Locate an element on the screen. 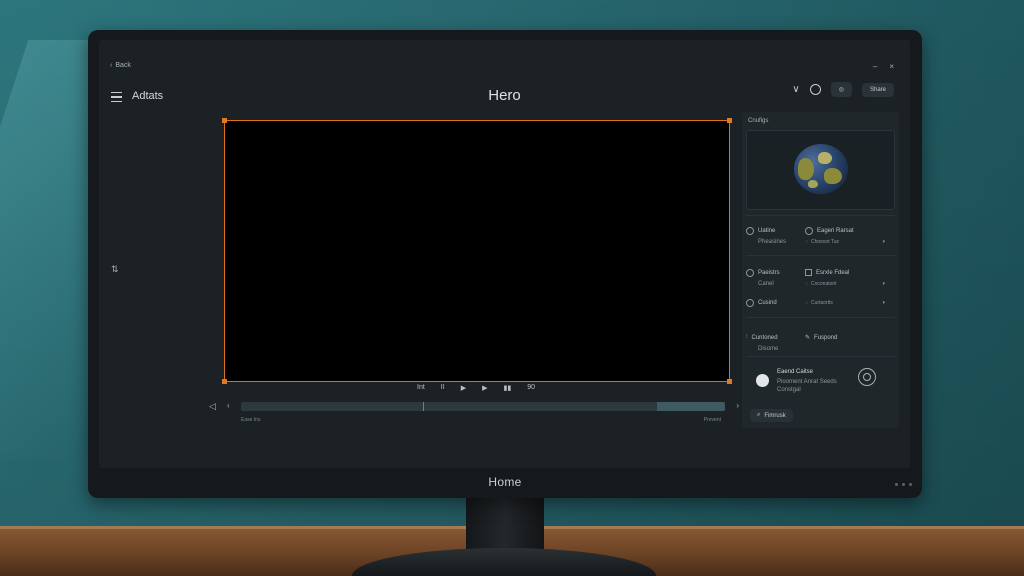 The image size is (1024, 576). chevron-right-icon: › is located at coordinates (737, 405).